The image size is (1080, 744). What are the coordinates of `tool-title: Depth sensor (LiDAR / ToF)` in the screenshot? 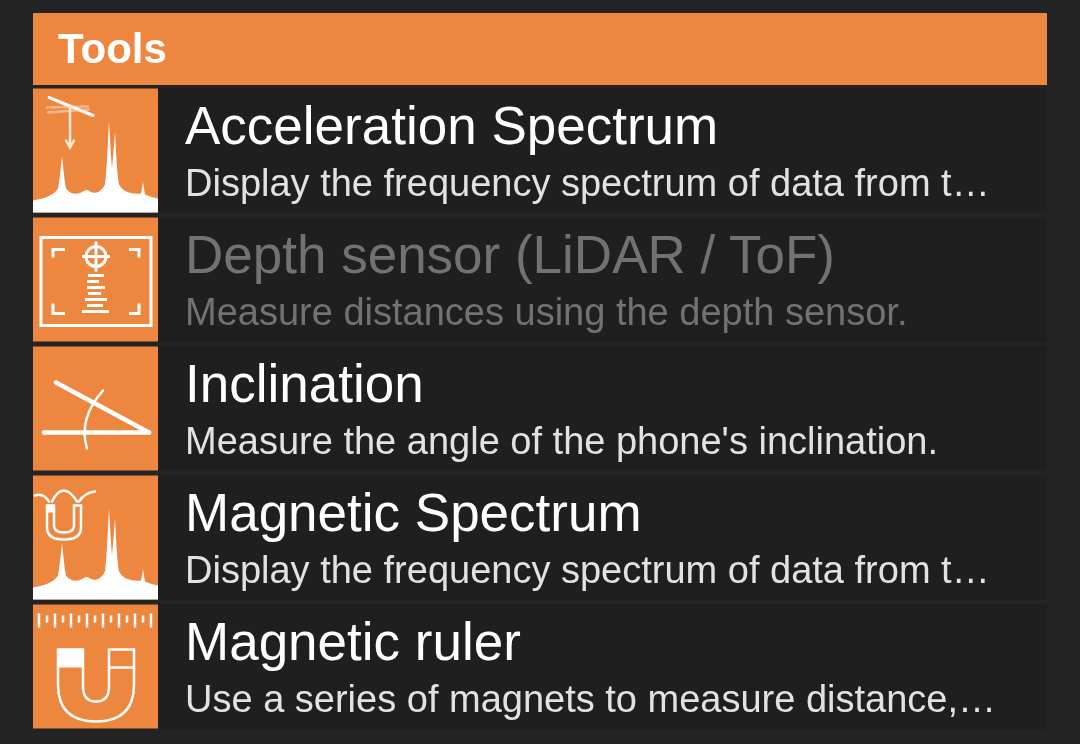 It's located at (510, 254).